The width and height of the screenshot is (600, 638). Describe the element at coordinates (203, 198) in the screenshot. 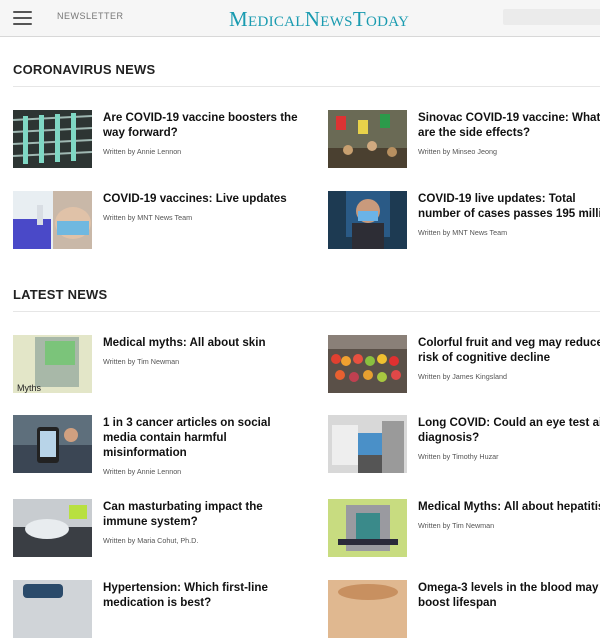

I see `article-title: COVID-19 vaccines: Live updates` at that location.